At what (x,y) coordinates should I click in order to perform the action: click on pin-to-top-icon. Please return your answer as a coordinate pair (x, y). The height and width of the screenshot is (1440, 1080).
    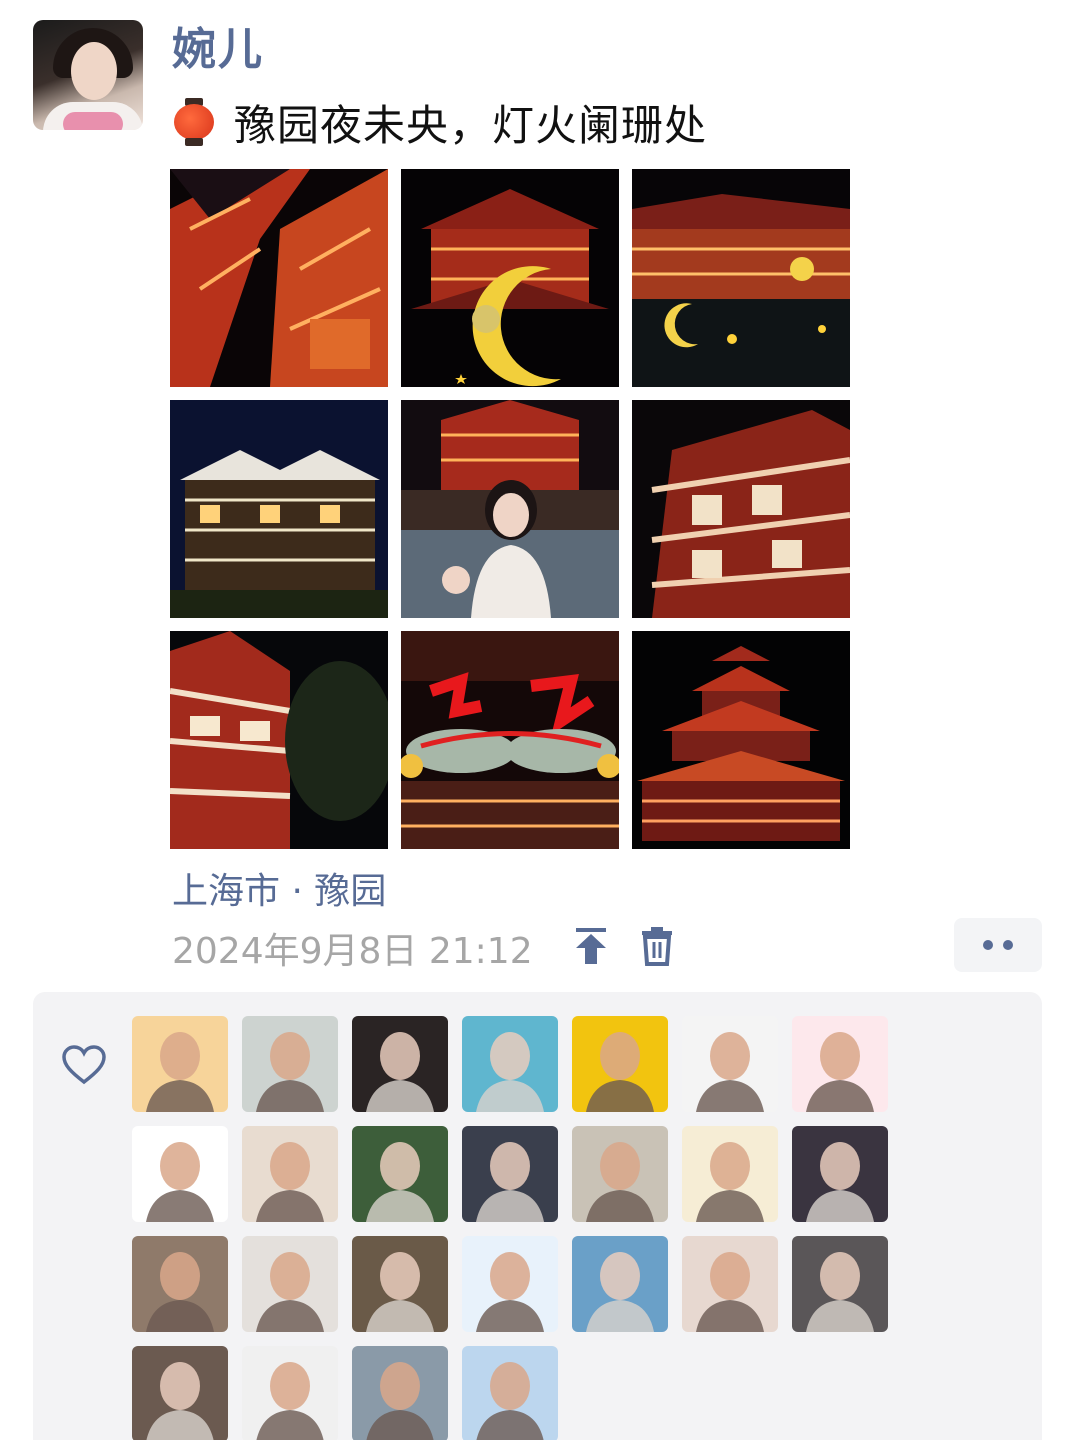
    Looking at the image, I should click on (591, 946).